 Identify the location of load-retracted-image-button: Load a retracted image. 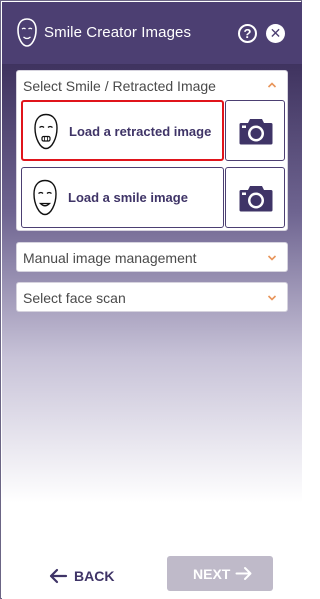
(122, 130).